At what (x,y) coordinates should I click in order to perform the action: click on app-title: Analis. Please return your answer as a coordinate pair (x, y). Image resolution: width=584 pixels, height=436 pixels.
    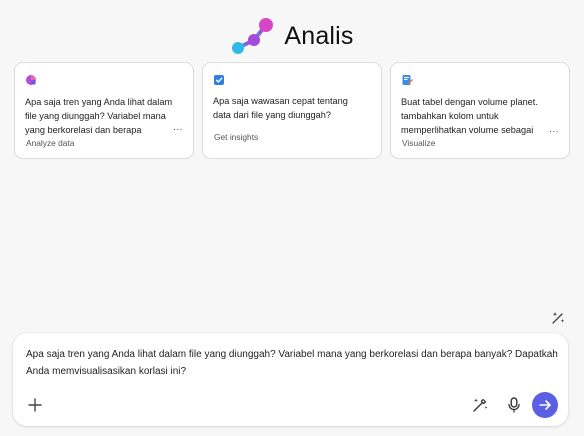
    Looking at the image, I should click on (319, 35).